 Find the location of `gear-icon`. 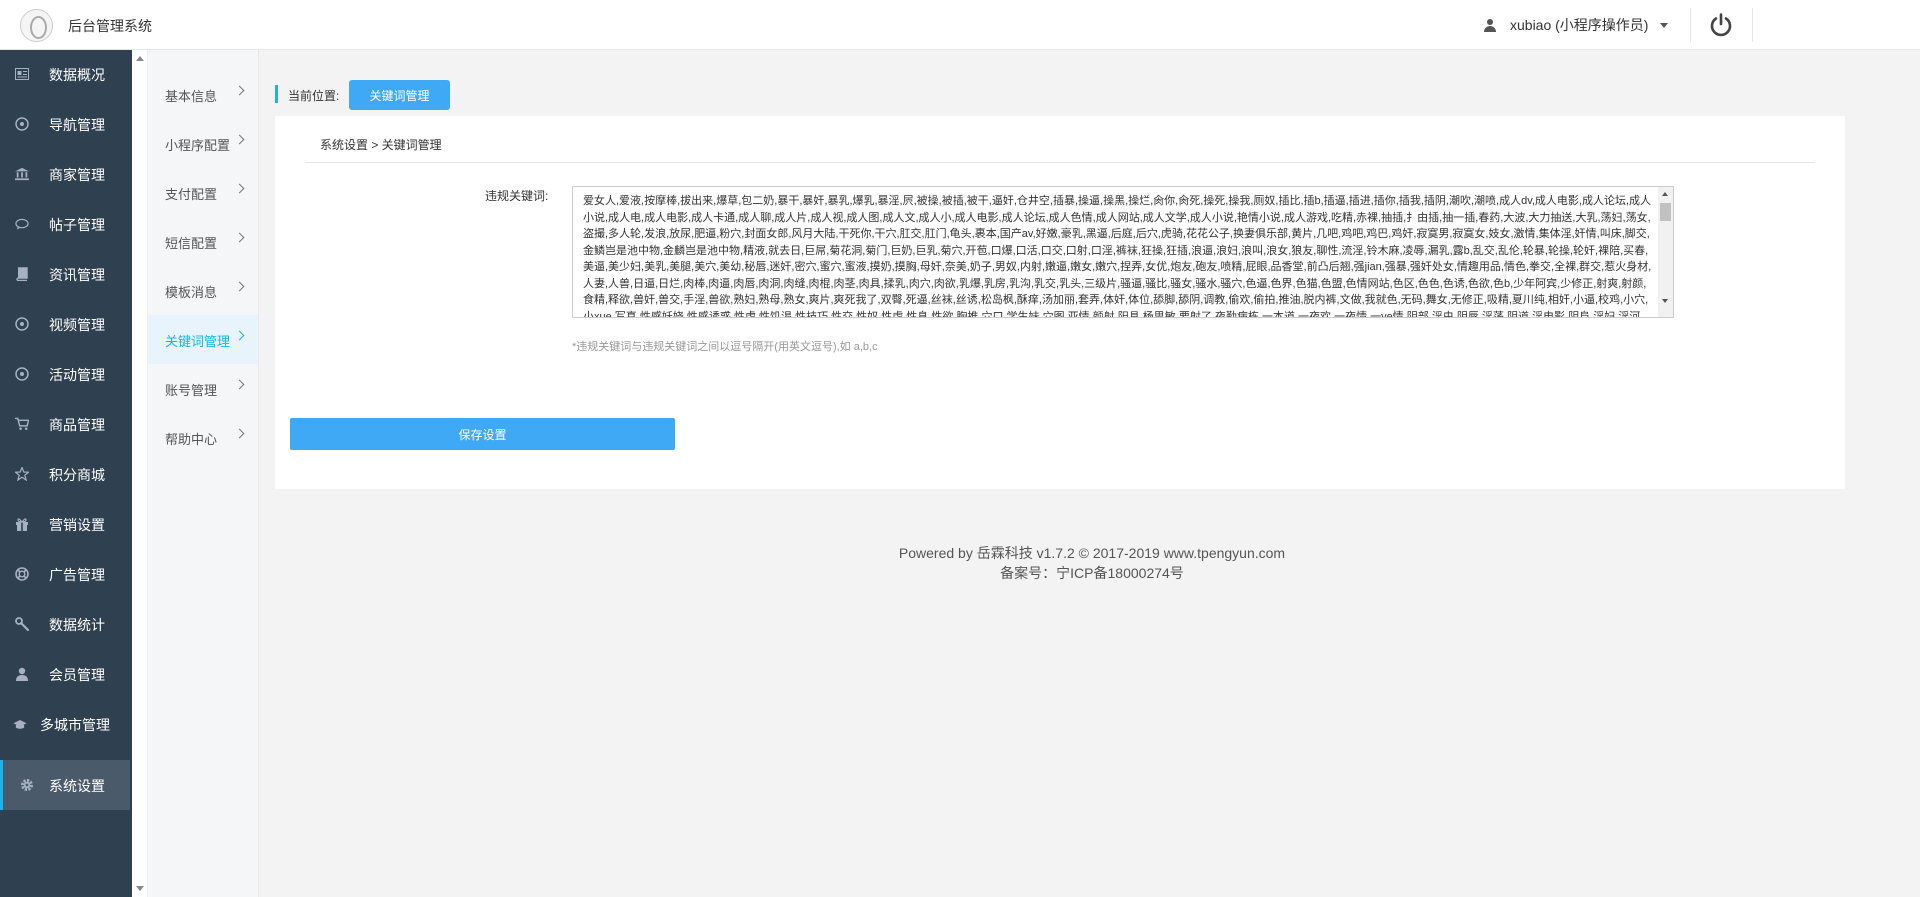

gear-icon is located at coordinates (27, 785).